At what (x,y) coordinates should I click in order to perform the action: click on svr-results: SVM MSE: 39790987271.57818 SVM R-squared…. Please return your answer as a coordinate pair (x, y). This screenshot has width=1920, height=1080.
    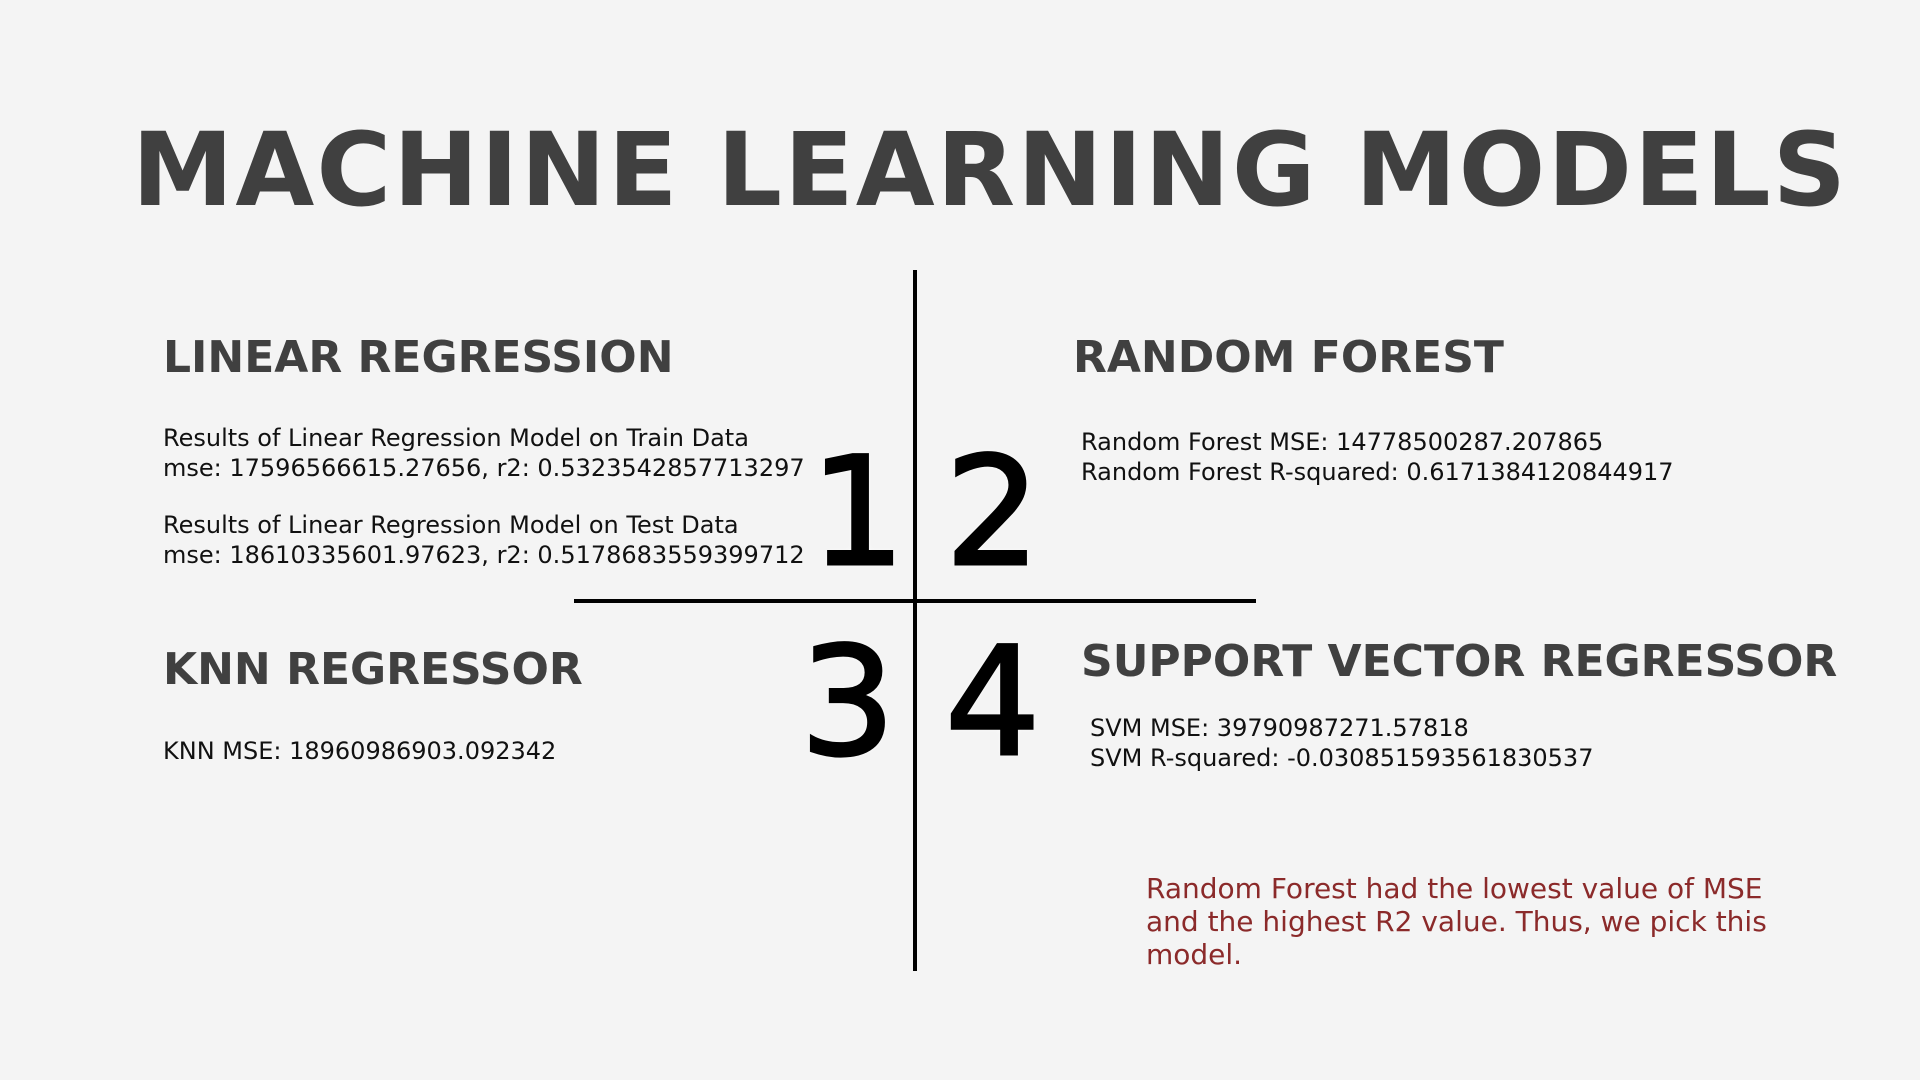
    Looking at the image, I should click on (1341, 743).